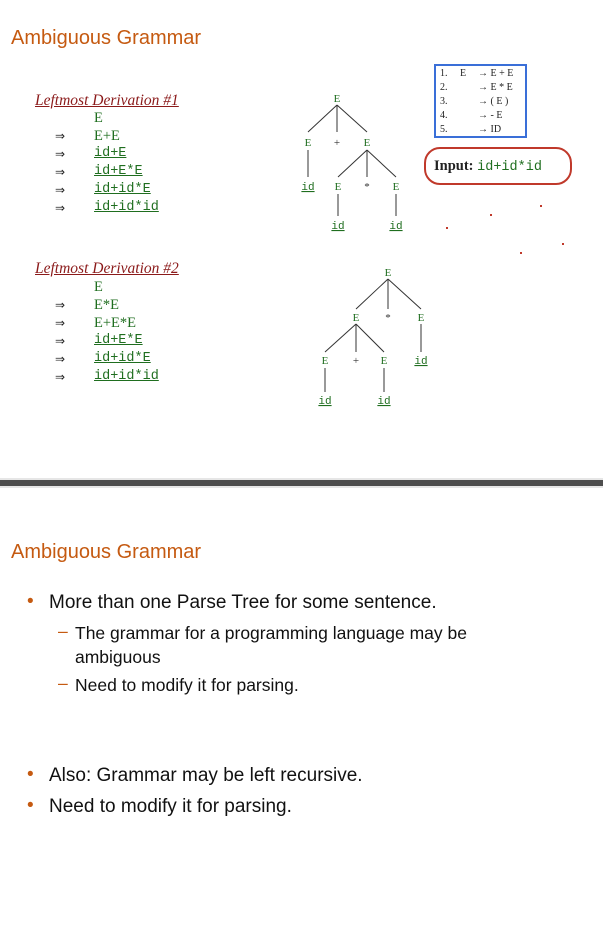 This screenshot has width=603, height=928. What do you see at coordinates (356, 318) in the screenshot?
I see `tree2-node-e-left: E` at bounding box center [356, 318].